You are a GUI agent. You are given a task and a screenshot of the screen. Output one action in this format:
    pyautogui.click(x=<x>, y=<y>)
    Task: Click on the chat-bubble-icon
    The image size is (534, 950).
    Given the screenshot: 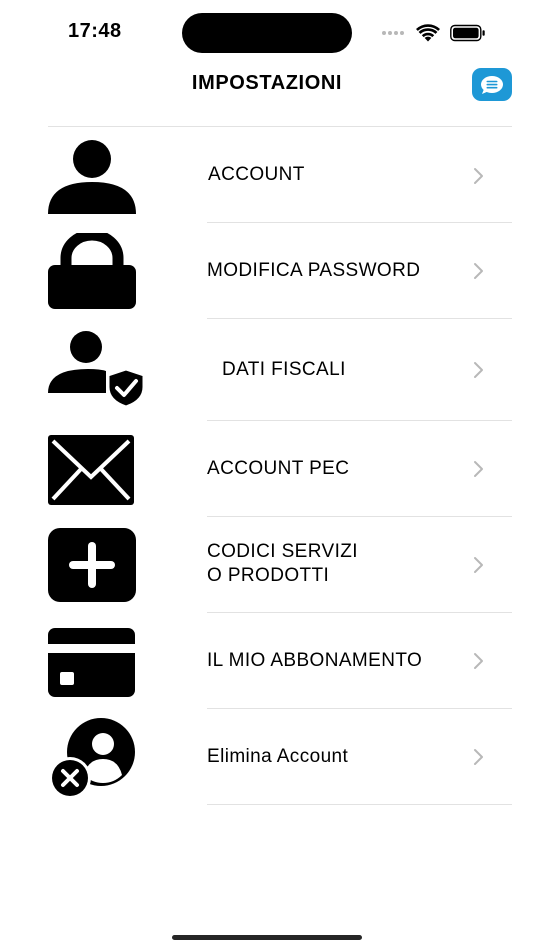 What is the action you would take?
    pyautogui.click(x=492, y=84)
    